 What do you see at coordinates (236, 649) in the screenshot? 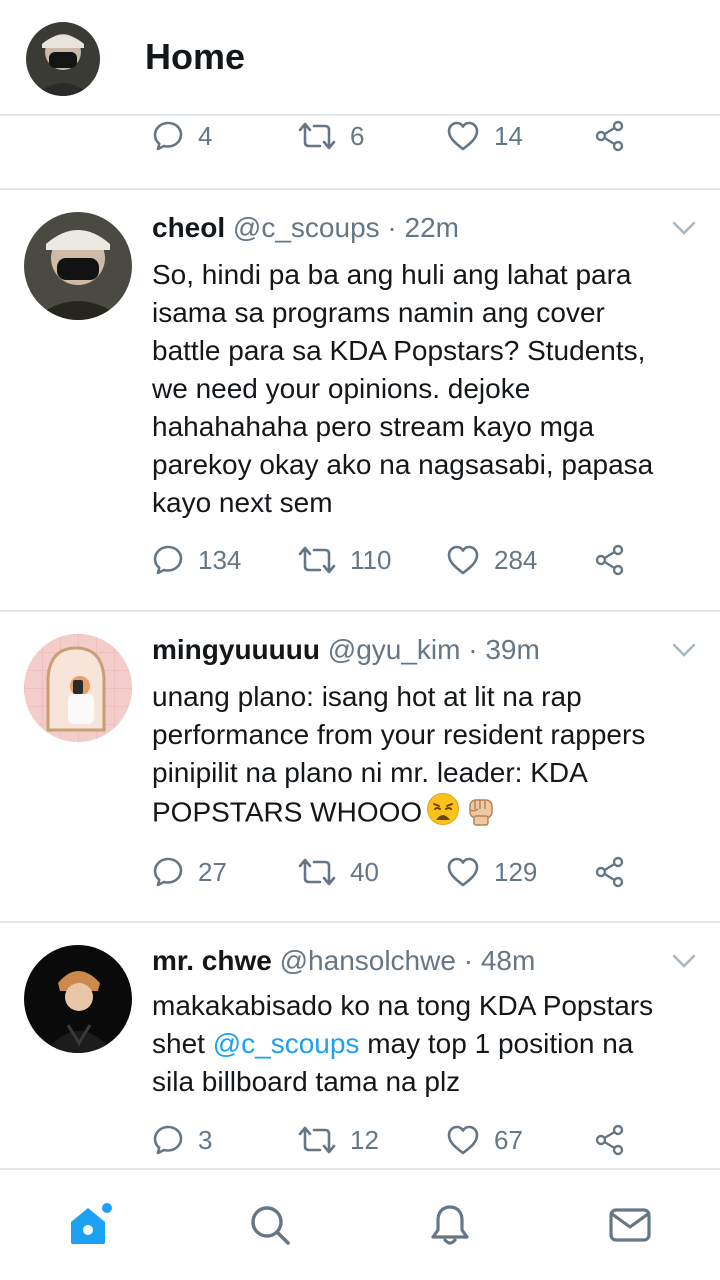
I see `display-name: mingyuuuuu` at bounding box center [236, 649].